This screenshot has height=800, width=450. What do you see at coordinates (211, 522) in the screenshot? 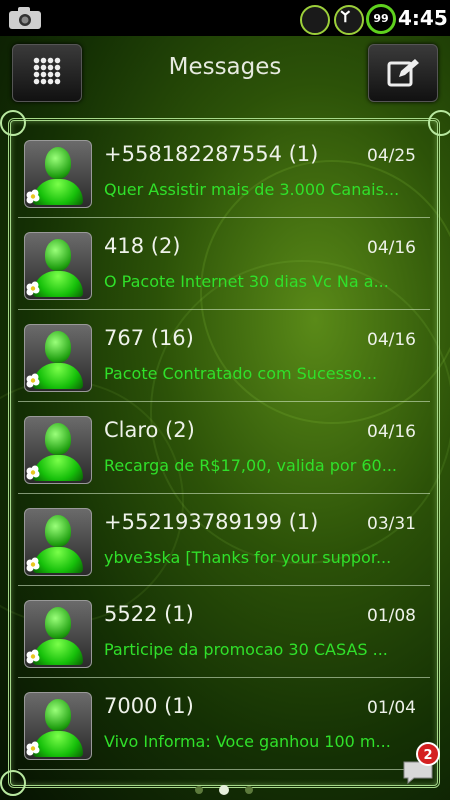
I see `sender-name: +552193789199 (1)` at bounding box center [211, 522].